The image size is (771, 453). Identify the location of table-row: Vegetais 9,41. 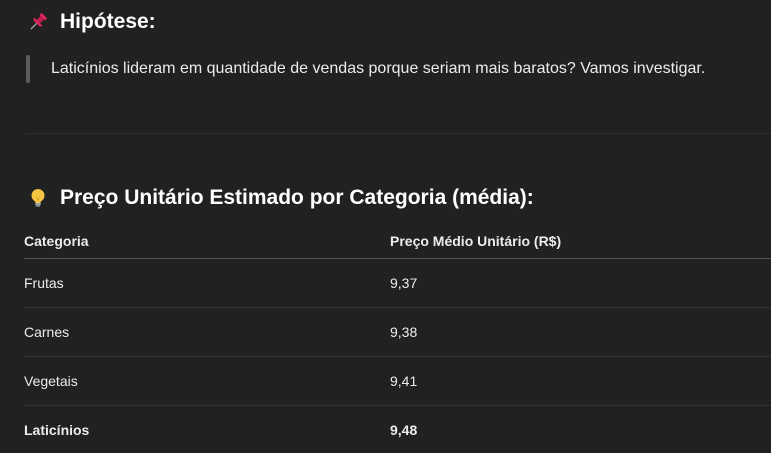
(397, 381).